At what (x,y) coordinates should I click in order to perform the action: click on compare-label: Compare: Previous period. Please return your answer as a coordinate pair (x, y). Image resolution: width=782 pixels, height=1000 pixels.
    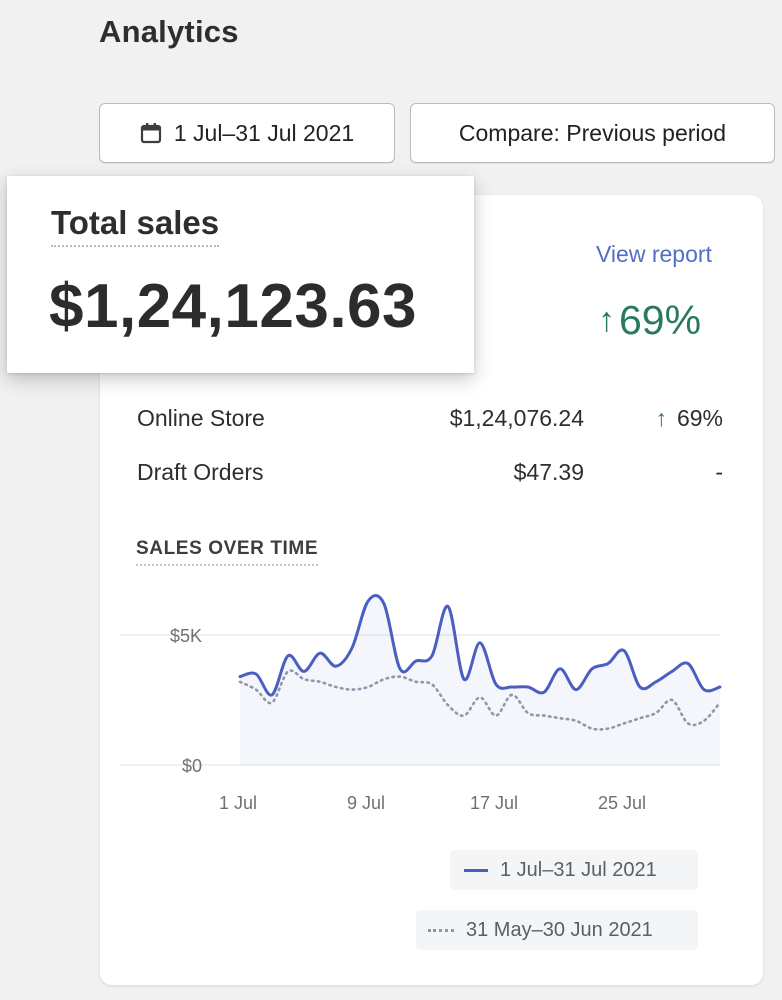
    Looking at the image, I should click on (592, 132).